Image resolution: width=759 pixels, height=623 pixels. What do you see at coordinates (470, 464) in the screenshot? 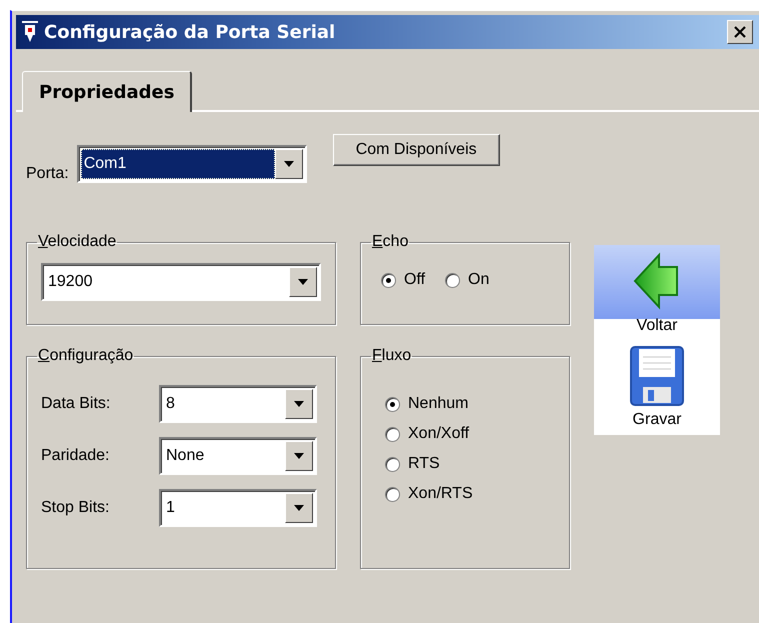
I see `radio-option: RTS` at bounding box center [470, 464].